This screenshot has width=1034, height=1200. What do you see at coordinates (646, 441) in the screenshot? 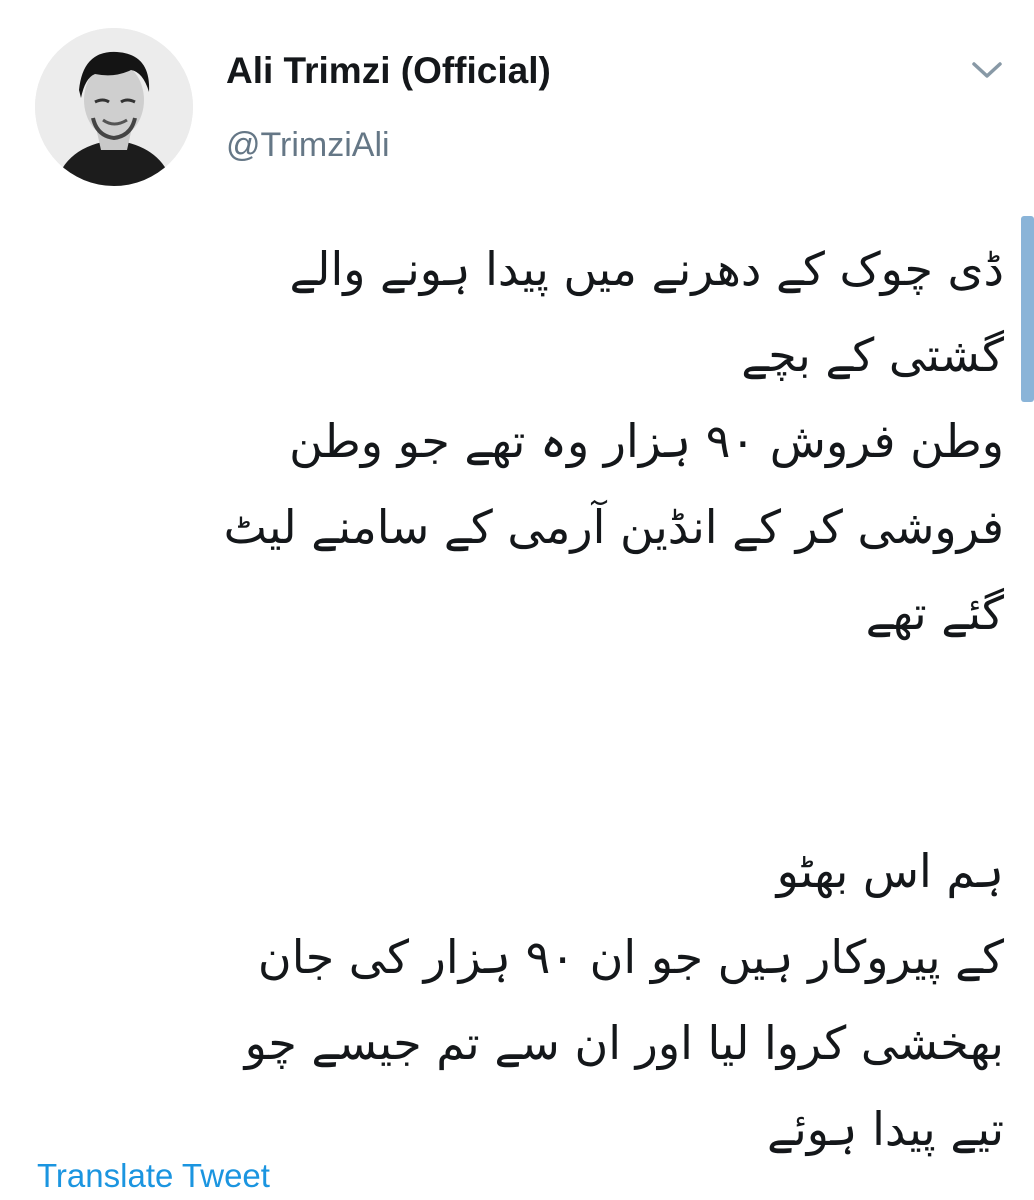
I see `tweet-line: وطن فروش ۹۰ ہزار وہ تھے جو وطن` at bounding box center [646, 441].